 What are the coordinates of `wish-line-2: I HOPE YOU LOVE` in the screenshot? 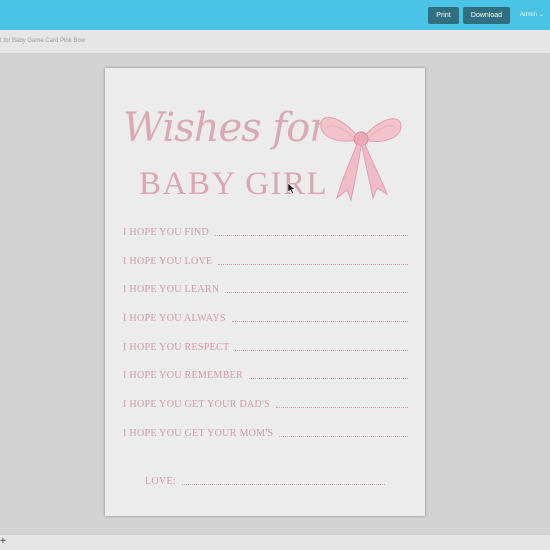 It's located at (265, 260).